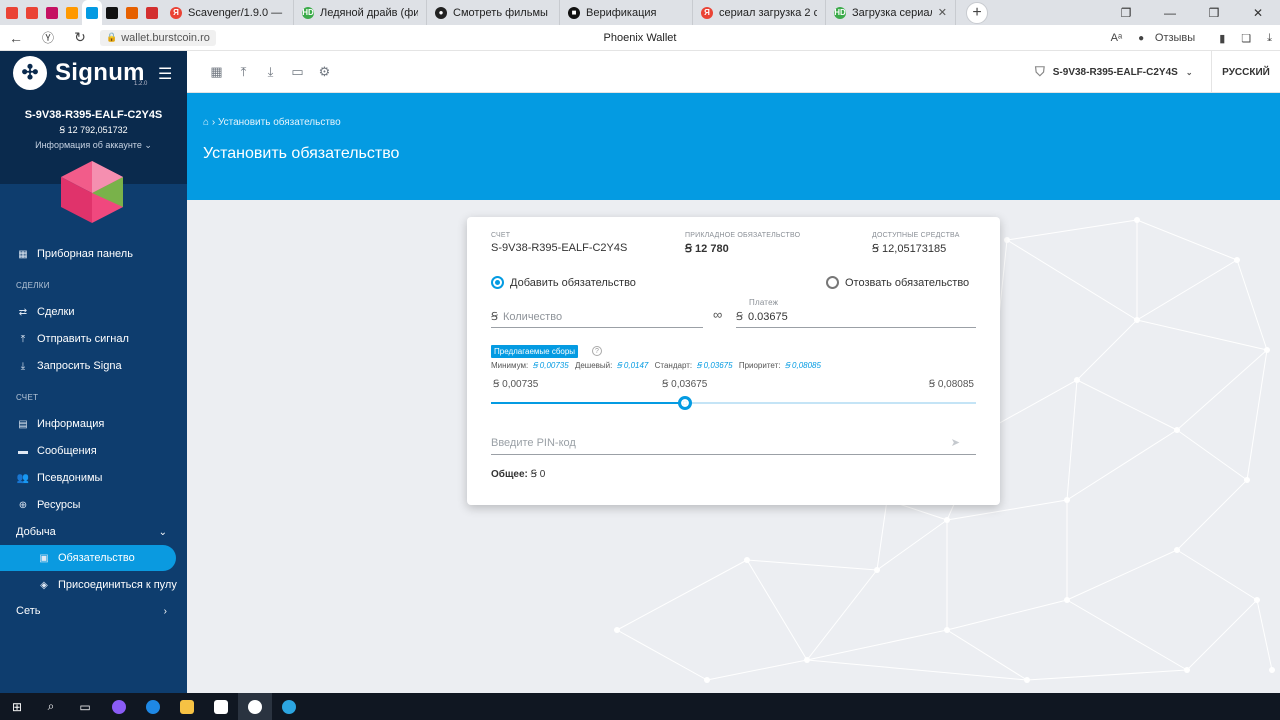 This screenshot has width=1280, height=720. I want to click on pinned-tab-phoenix, so click(92, 12).